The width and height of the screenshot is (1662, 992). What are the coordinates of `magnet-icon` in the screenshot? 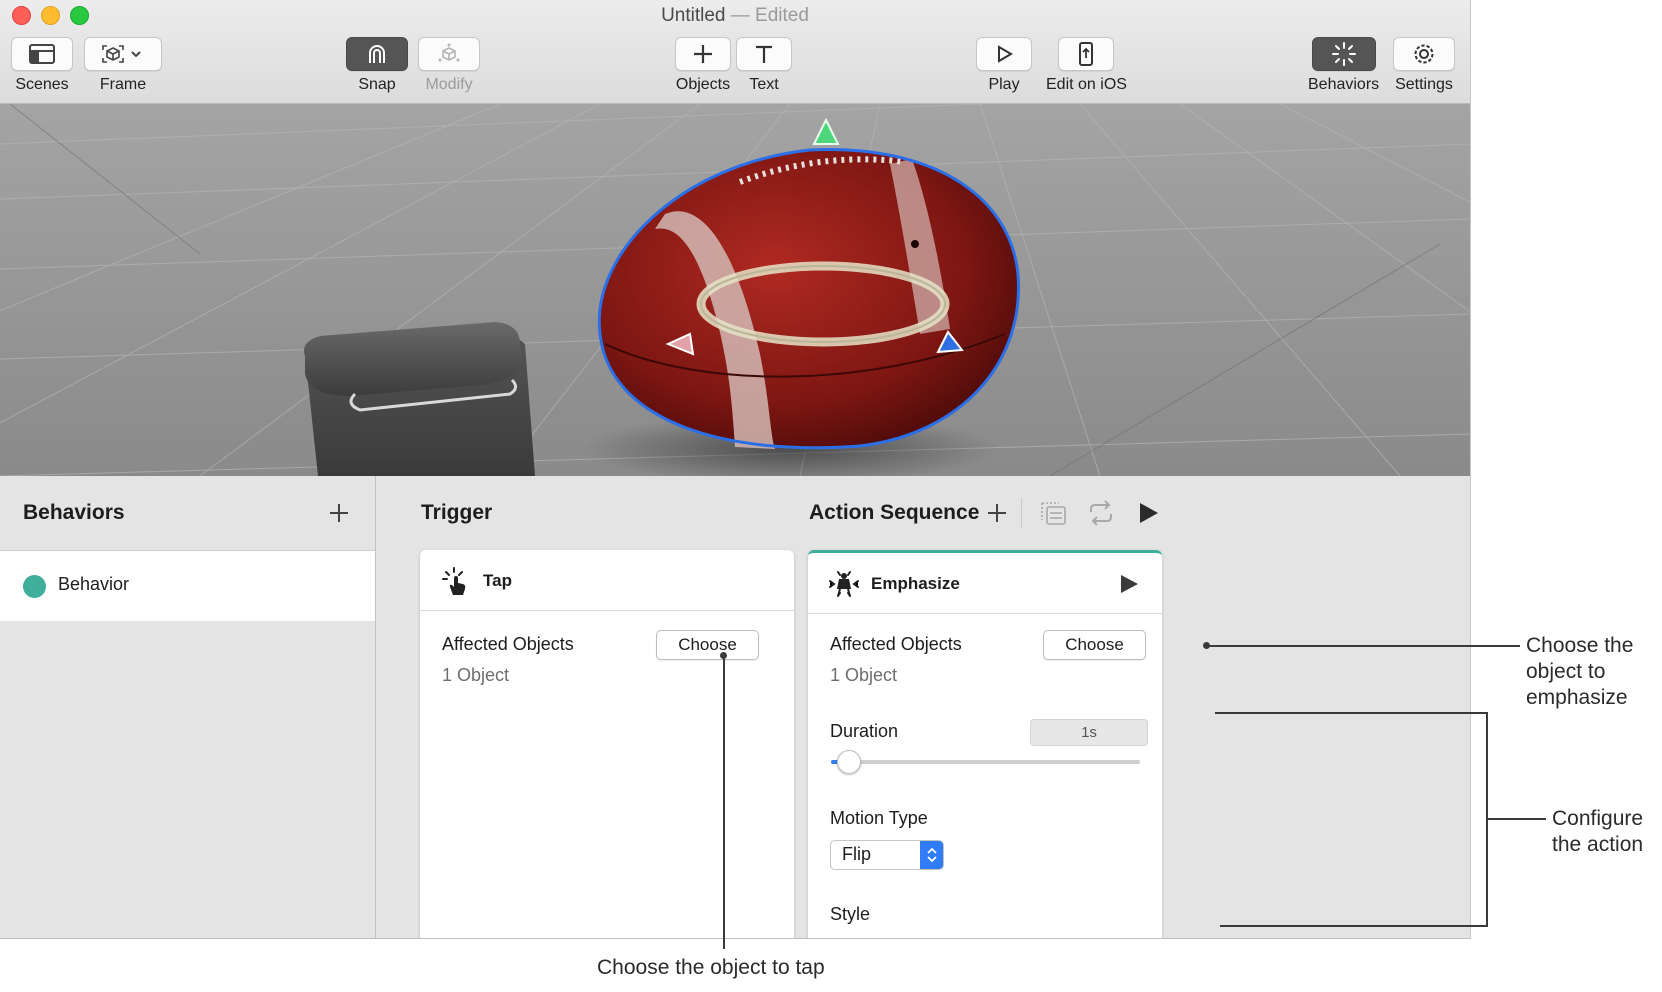 It's located at (377, 54).